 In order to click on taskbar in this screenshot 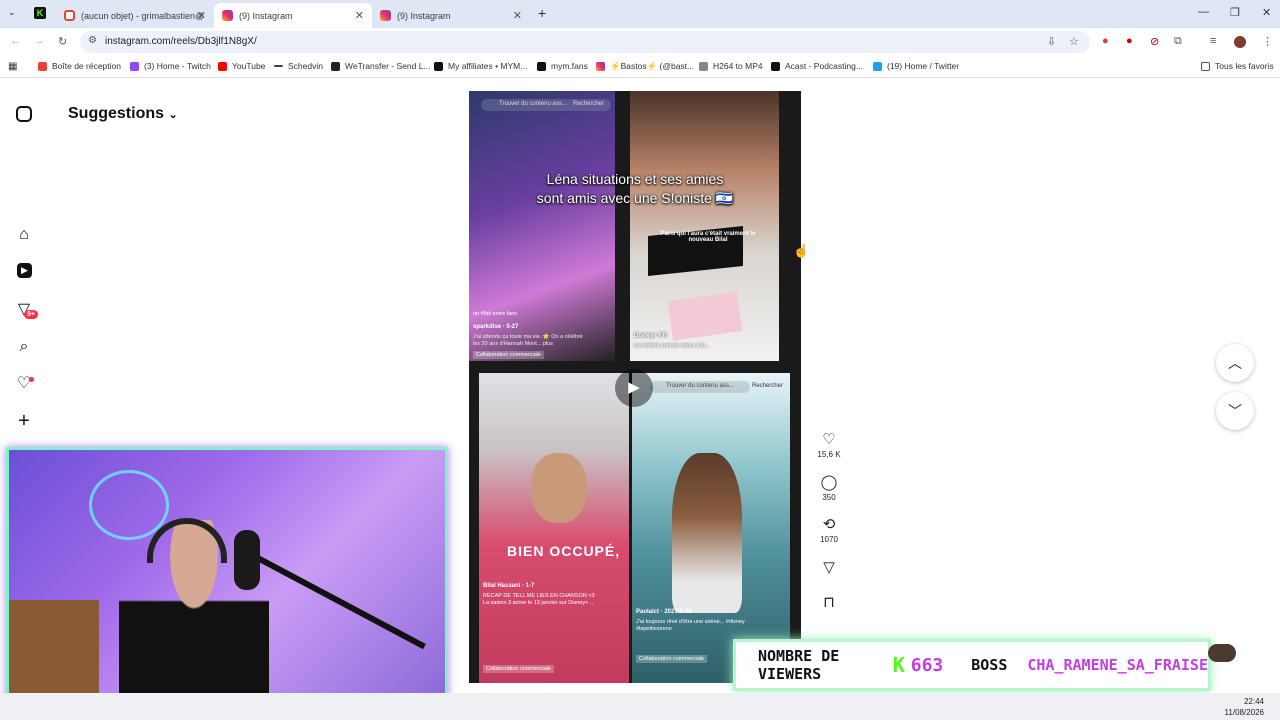, I will do `click(640, 706)`.